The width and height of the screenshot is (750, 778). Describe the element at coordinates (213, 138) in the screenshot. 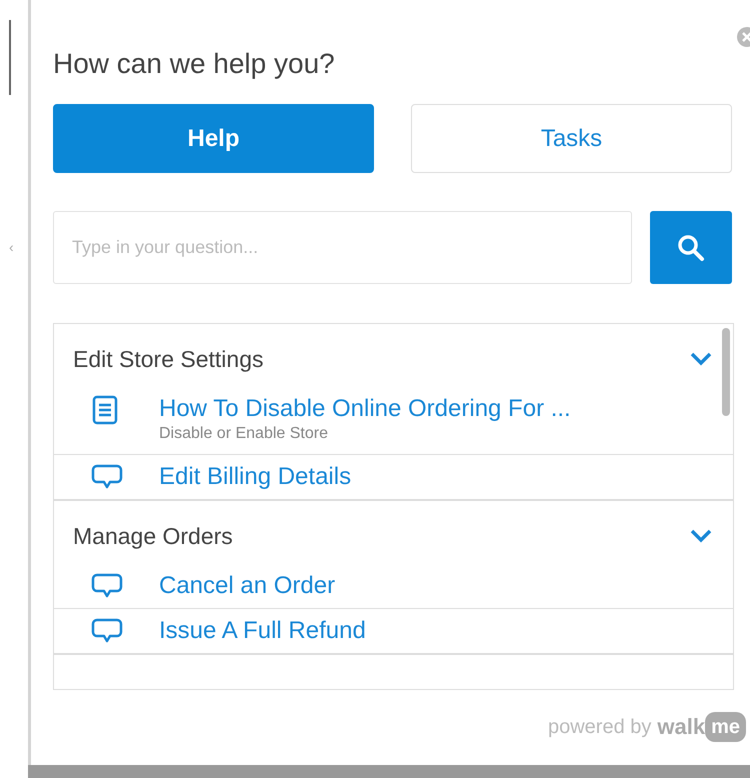

I see `tab: Help` at that location.